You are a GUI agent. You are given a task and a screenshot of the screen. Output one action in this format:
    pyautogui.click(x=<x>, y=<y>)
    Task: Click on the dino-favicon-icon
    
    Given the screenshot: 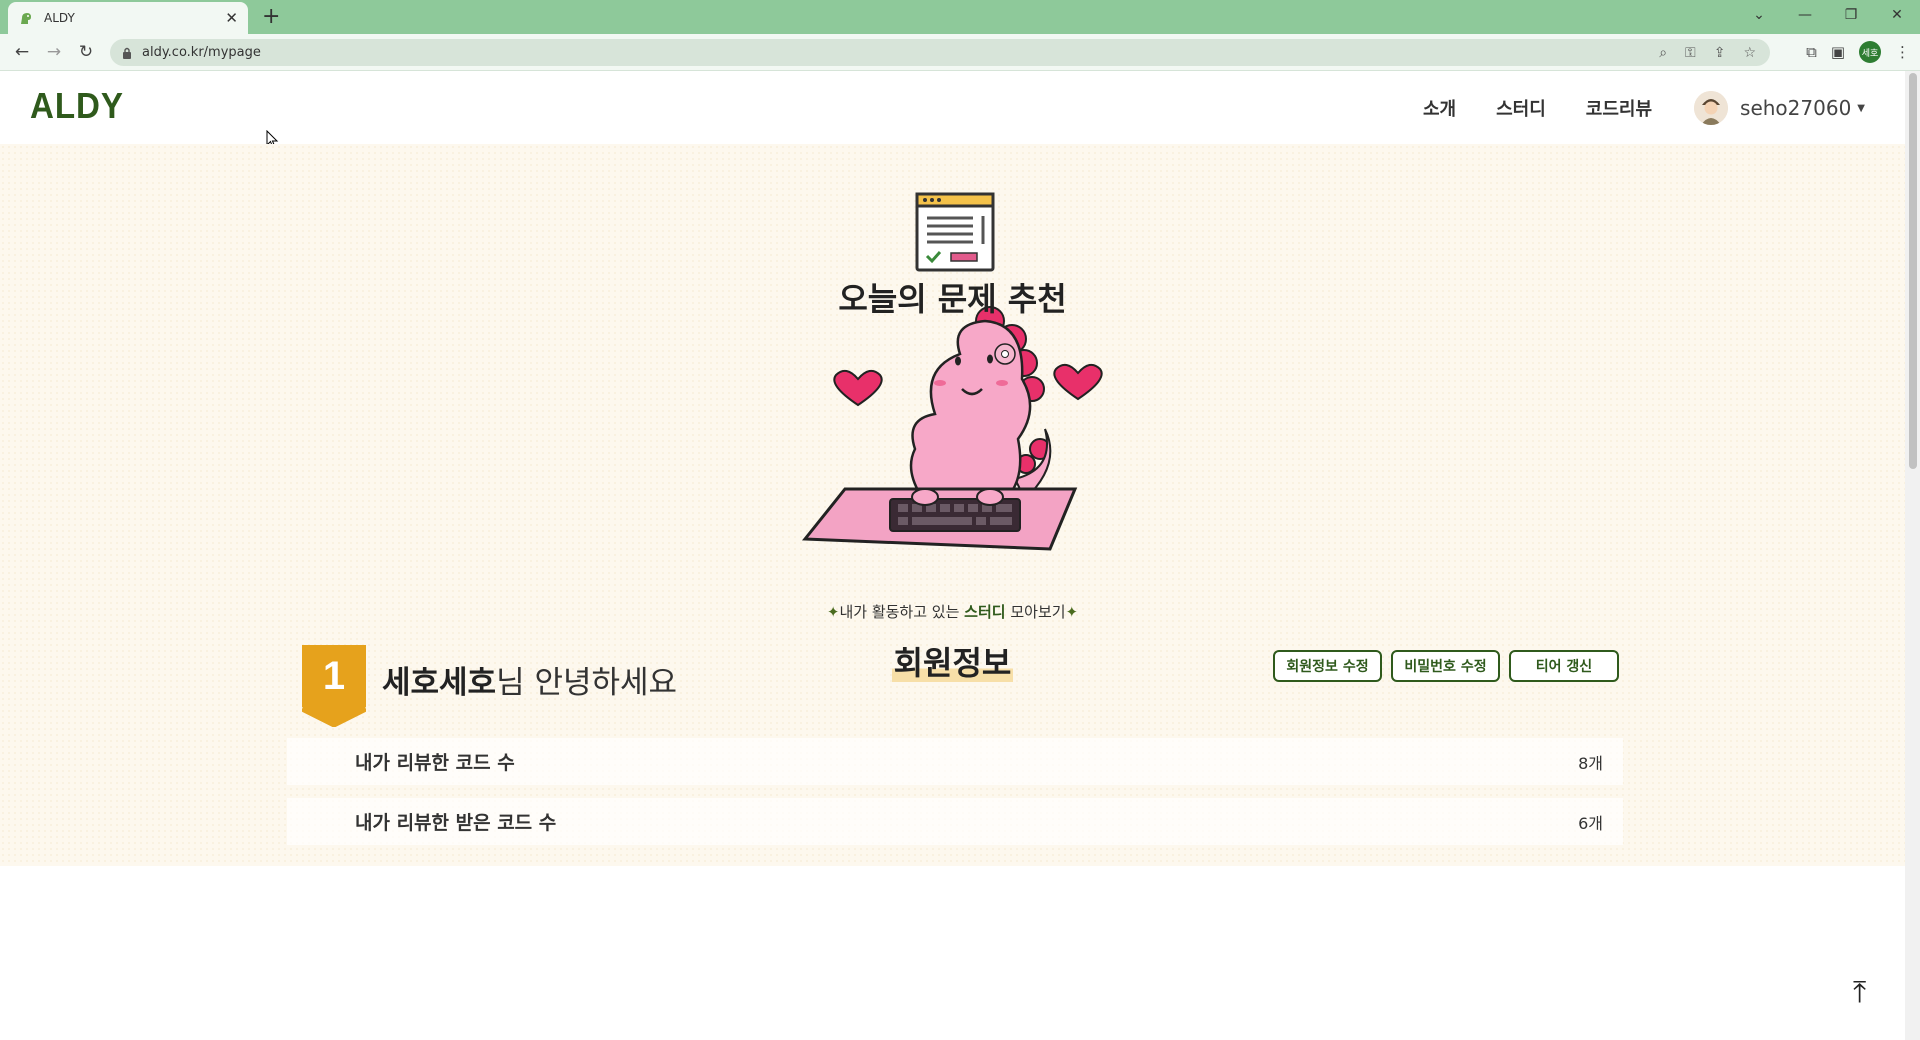 What is the action you would take?
    pyautogui.click(x=26, y=18)
    